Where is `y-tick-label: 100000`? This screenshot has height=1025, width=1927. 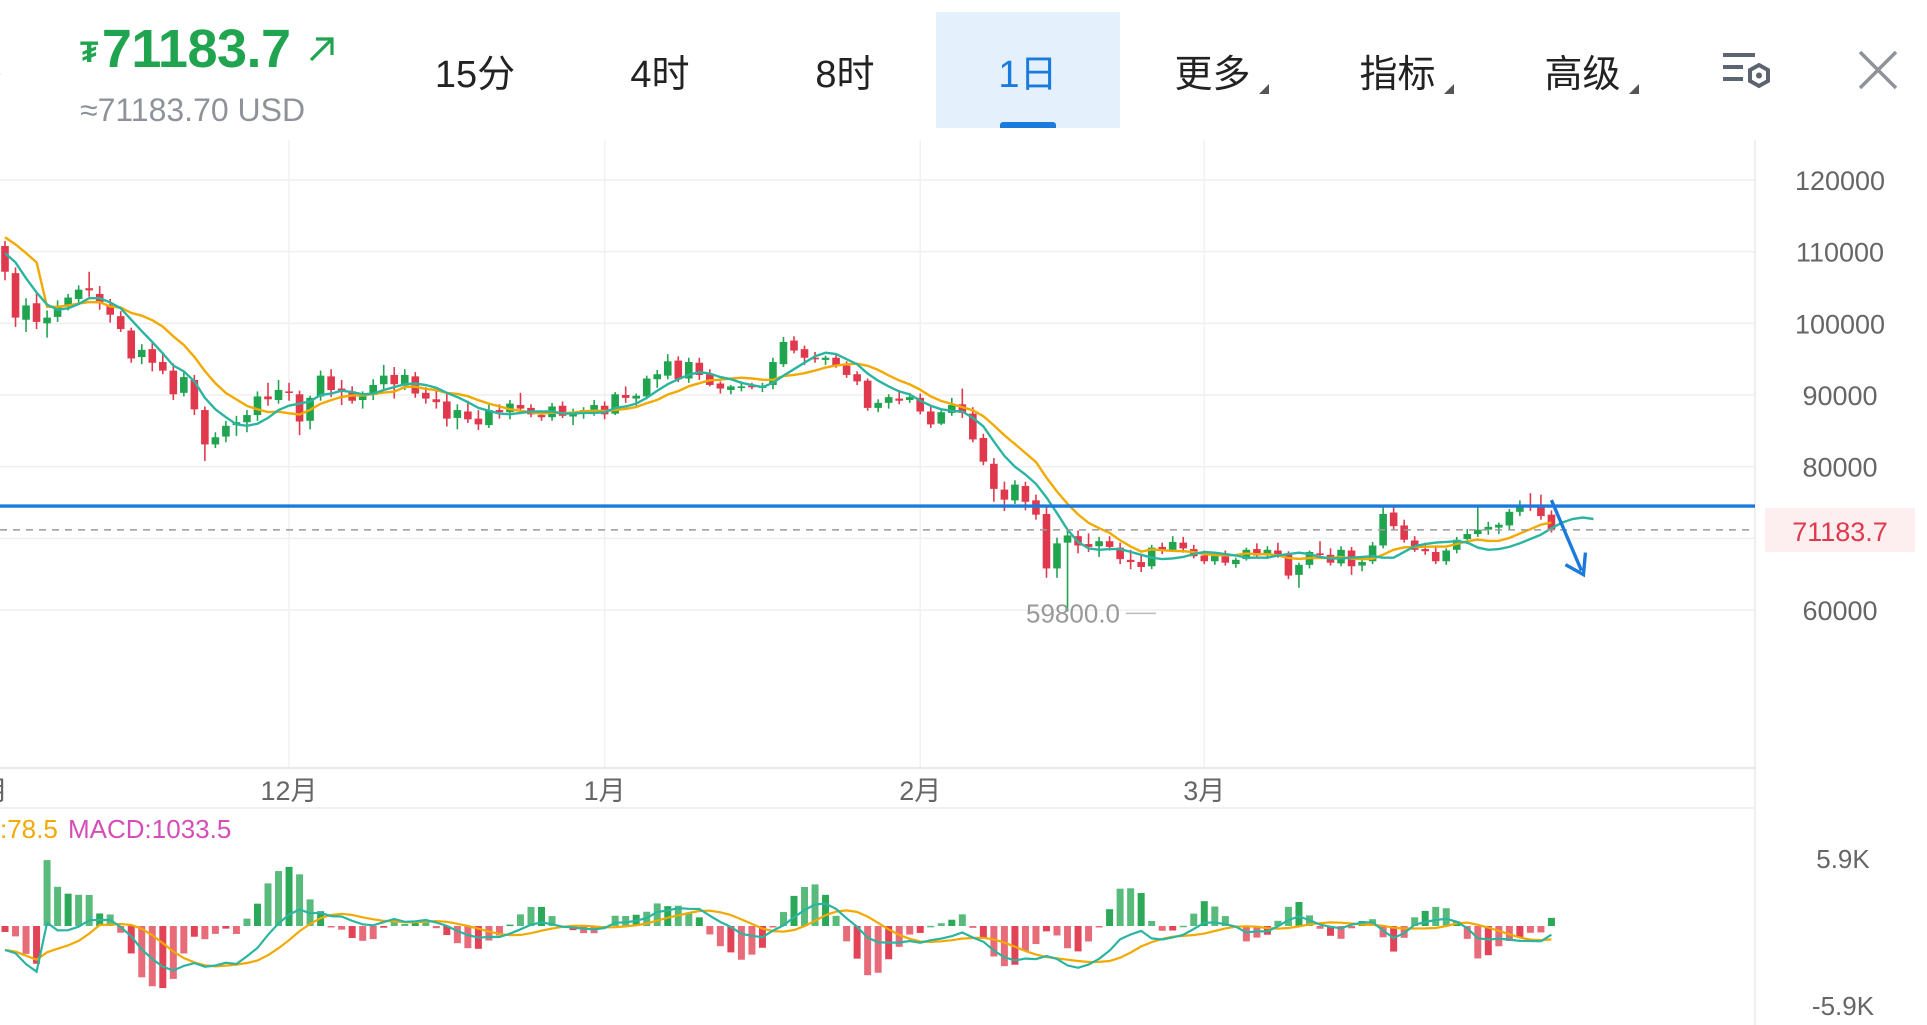 y-tick-label: 100000 is located at coordinates (1840, 324).